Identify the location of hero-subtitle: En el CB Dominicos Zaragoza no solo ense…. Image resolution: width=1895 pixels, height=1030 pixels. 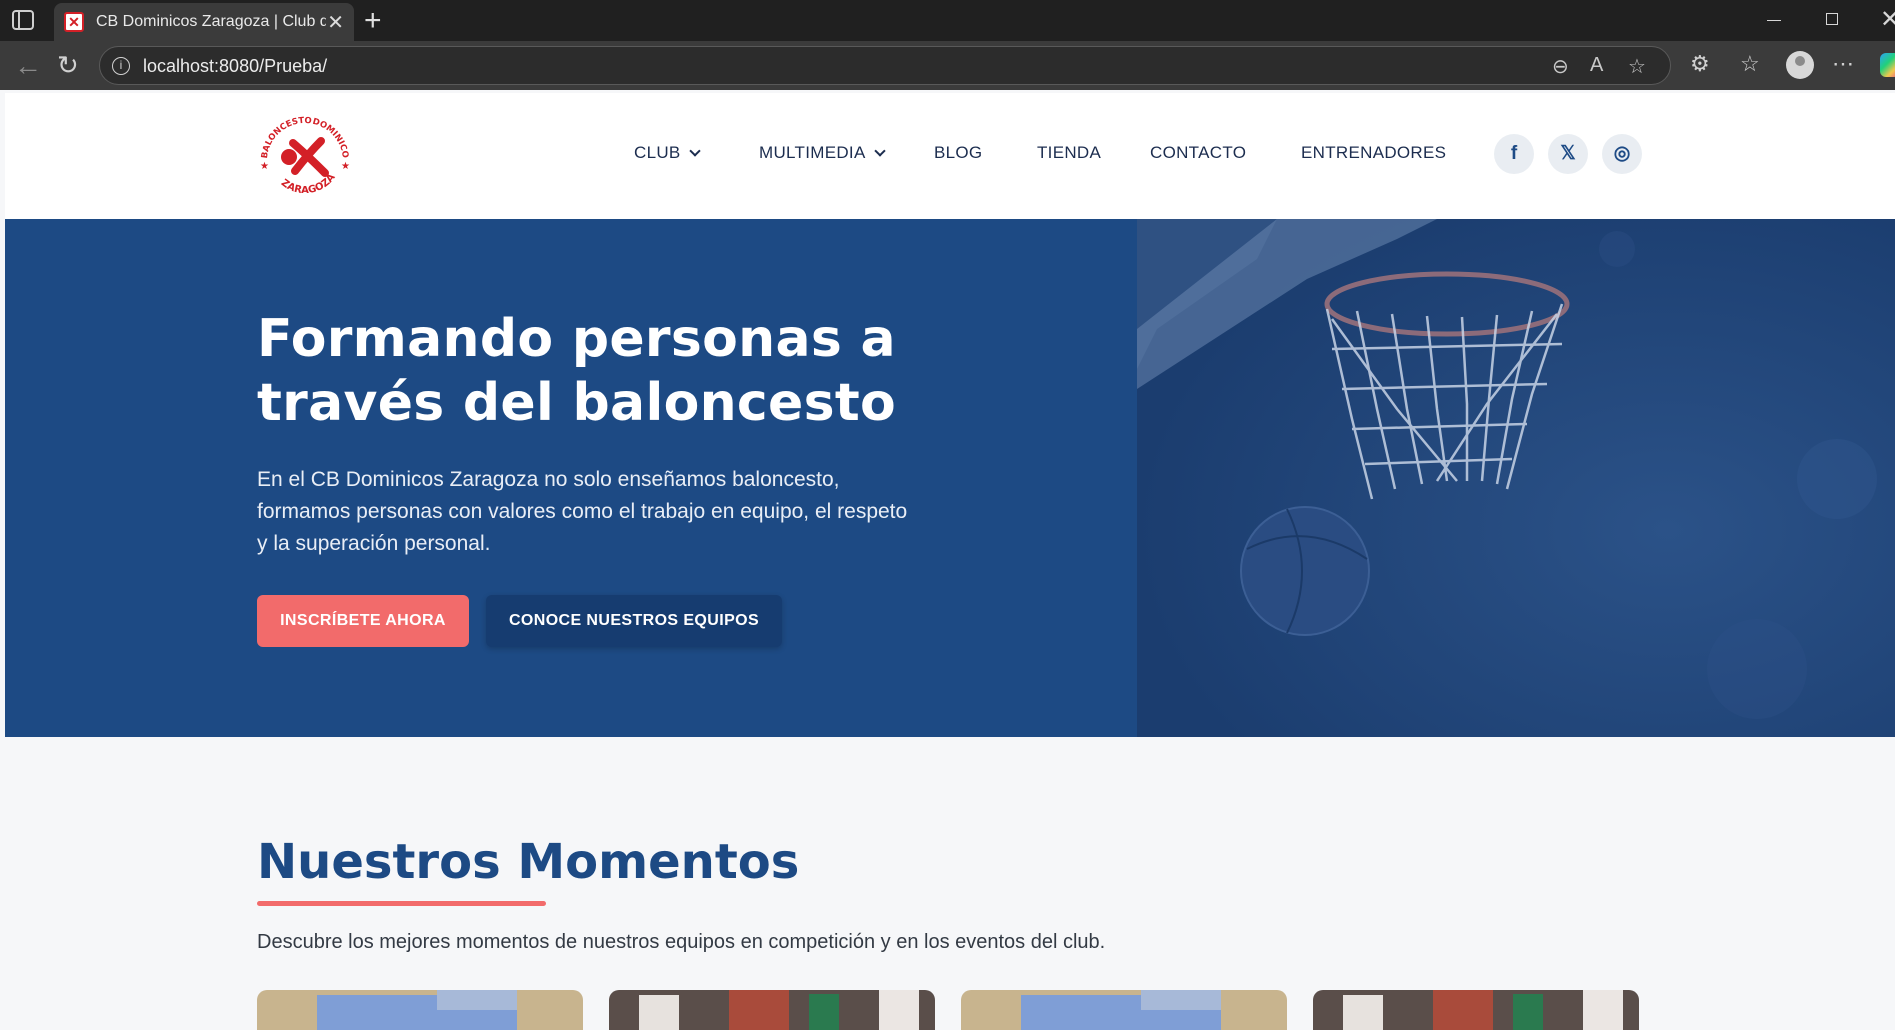
(582, 511).